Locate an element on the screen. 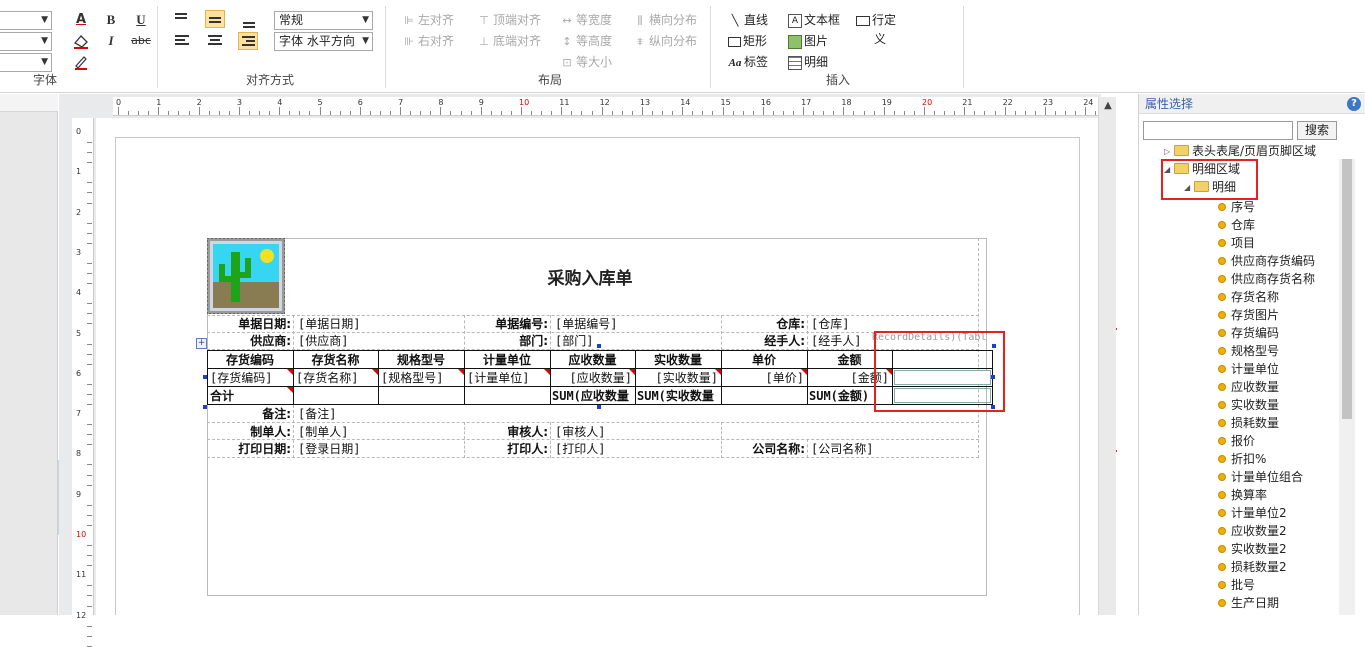 The height and width of the screenshot is (647, 1365). underline-button: U is located at coordinates (141, 20).